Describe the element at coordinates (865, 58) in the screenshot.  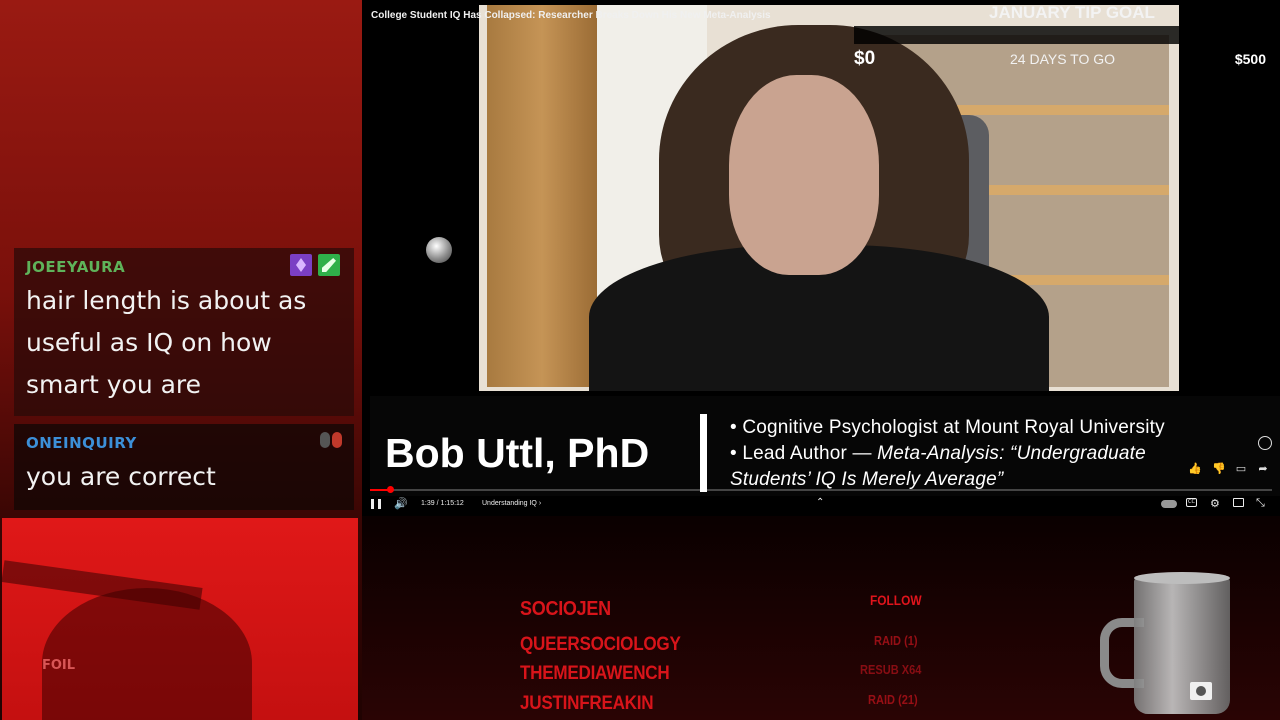
I see `tip-goal-current: $0` at that location.